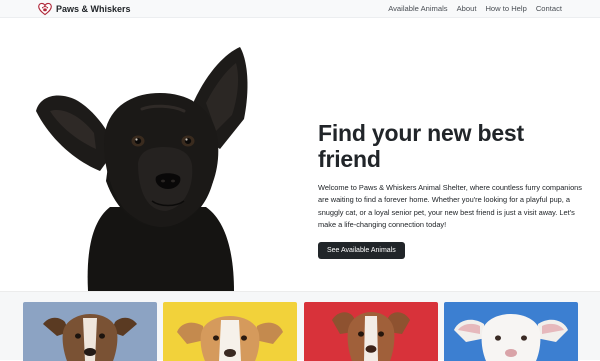 The image size is (600, 361). Describe the element at coordinates (45, 8) in the screenshot. I see `heart-paw-logo-icon` at that location.